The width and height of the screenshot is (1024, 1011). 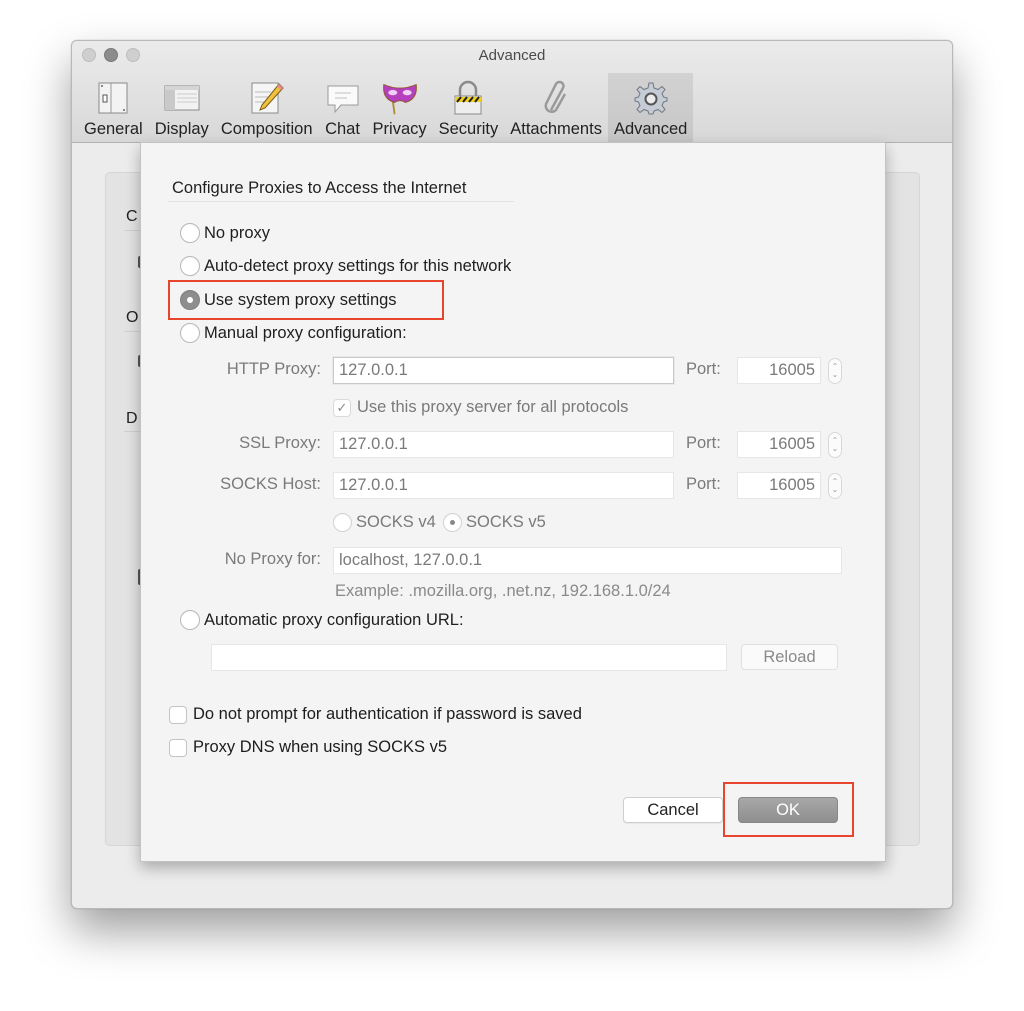 What do you see at coordinates (469, 657) in the screenshot?
I see `auto-config-url-input` at bounding box center [469, 657].